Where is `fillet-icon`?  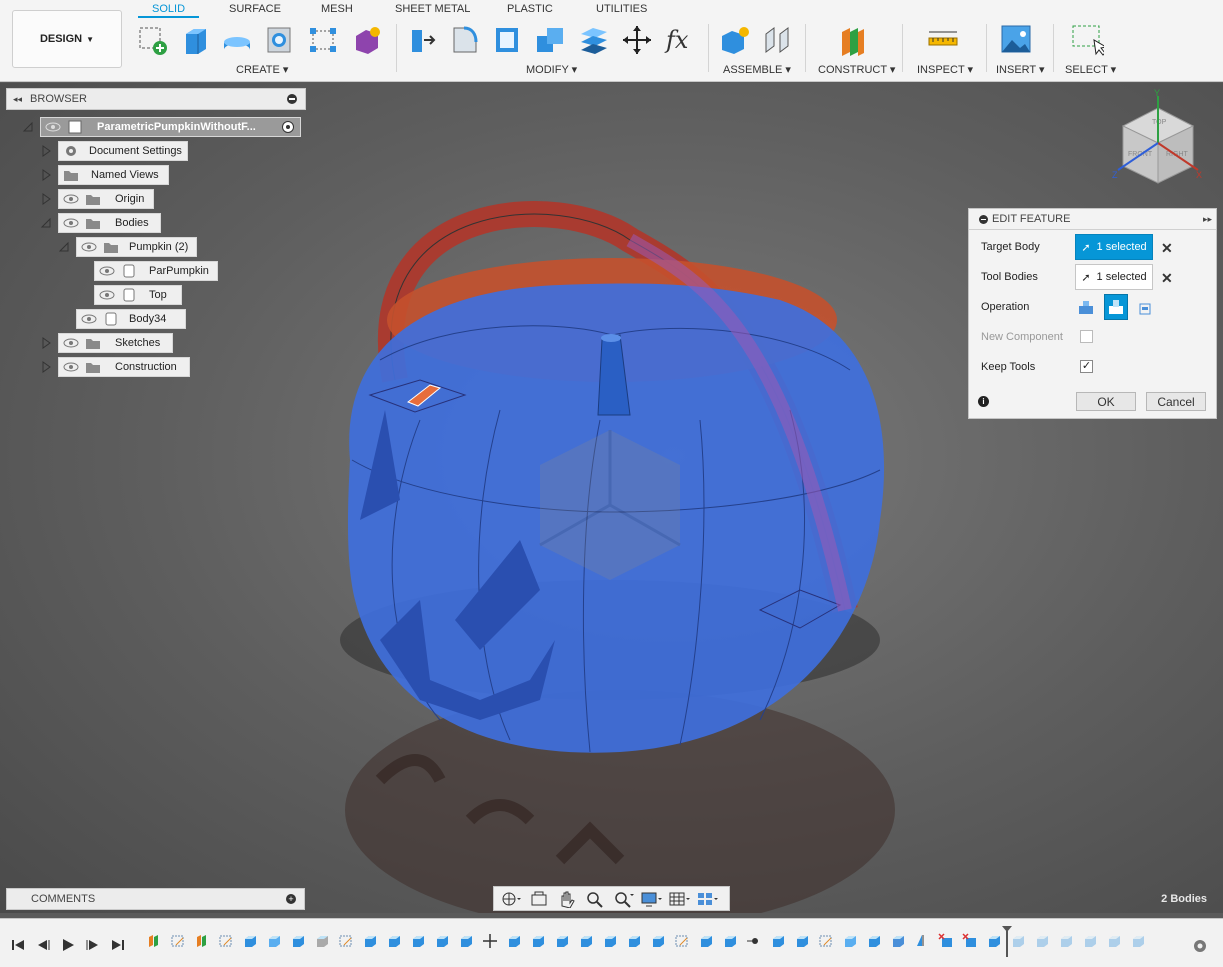 fillet-icon is located at coordinates (465, 40).